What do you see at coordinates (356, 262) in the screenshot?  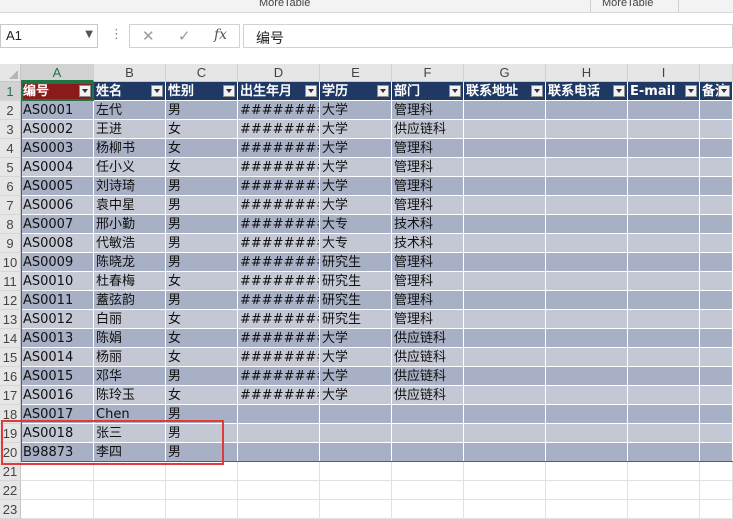 I see `table-cell: 研究生` at bounding box center [356, 262].